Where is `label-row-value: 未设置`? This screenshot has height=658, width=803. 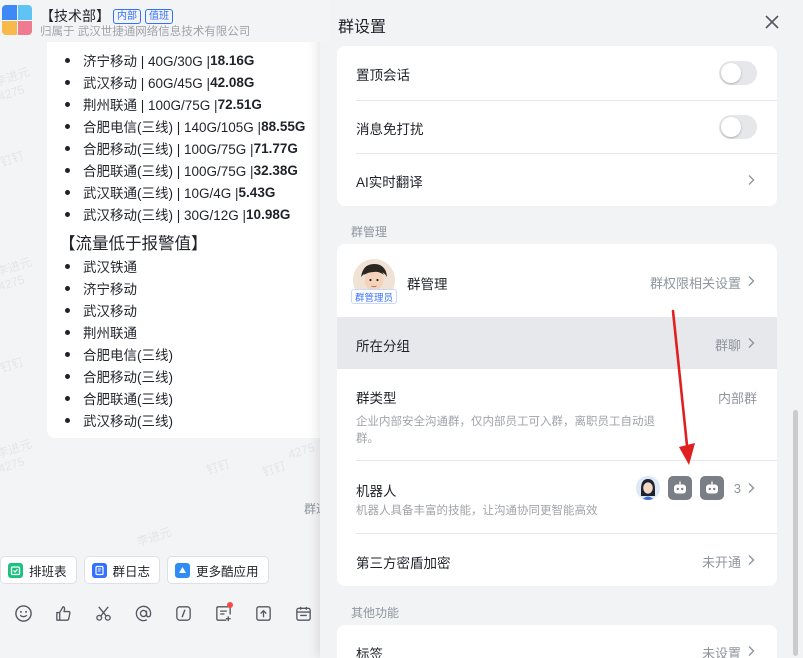 label-row-value: 未设置 is located at coordinates (721, 652).